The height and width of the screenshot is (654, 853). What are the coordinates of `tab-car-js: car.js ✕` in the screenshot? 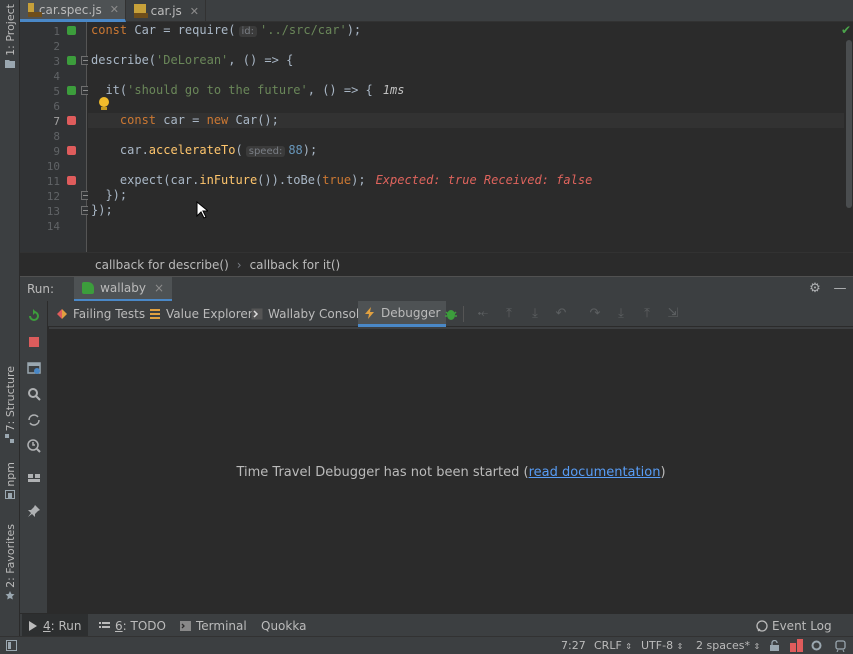 It's located at (166, 11).